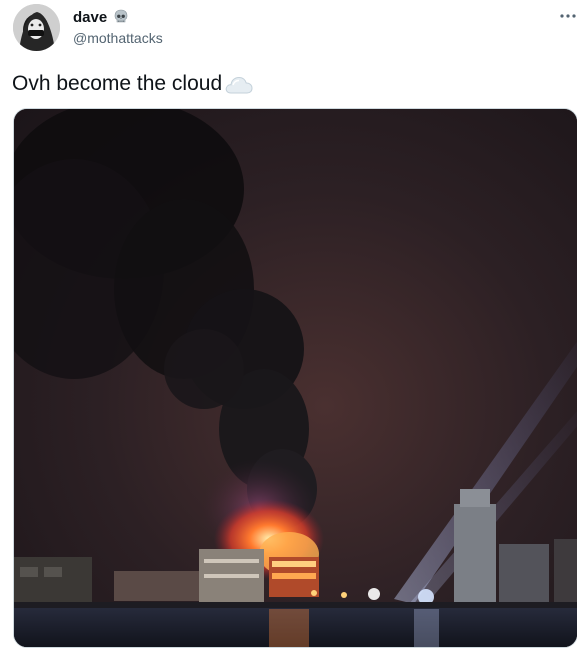 The width and height of the screenshot is (577, 648). What do you see at coordinates (568, 16) in the screenshot?
I see `more-options-icon` at bounding box center [568, 16].